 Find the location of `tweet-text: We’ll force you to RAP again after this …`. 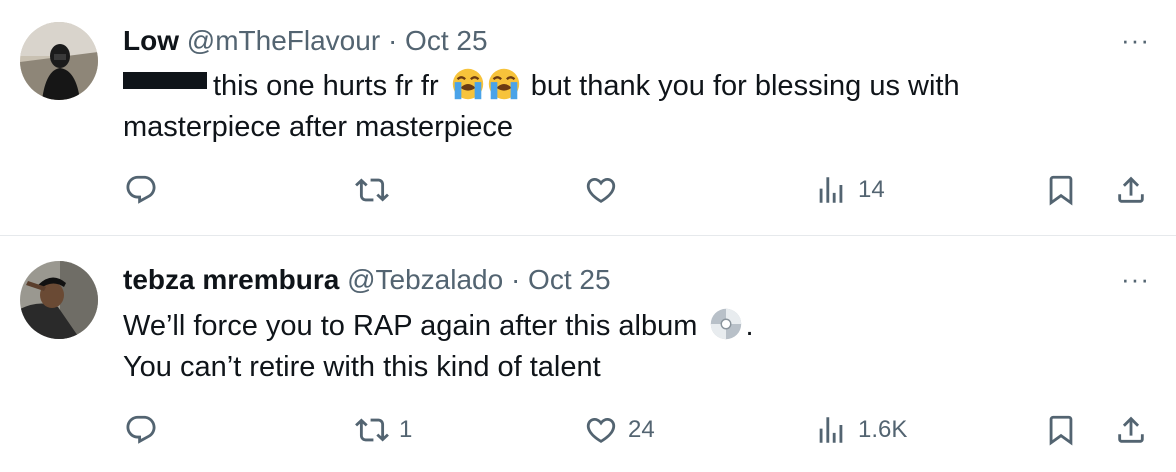

tweet-text: We’ll force you to RAP again after this … is located at coordinates (623, 346).